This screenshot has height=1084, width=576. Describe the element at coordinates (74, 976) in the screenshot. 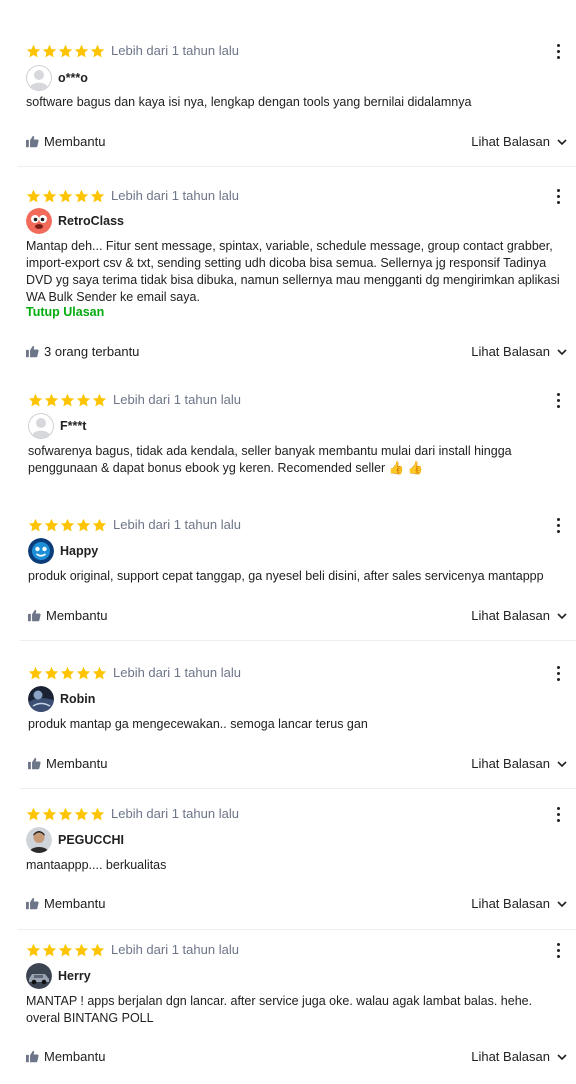

I see `reviewer-name: Herry` at that location.